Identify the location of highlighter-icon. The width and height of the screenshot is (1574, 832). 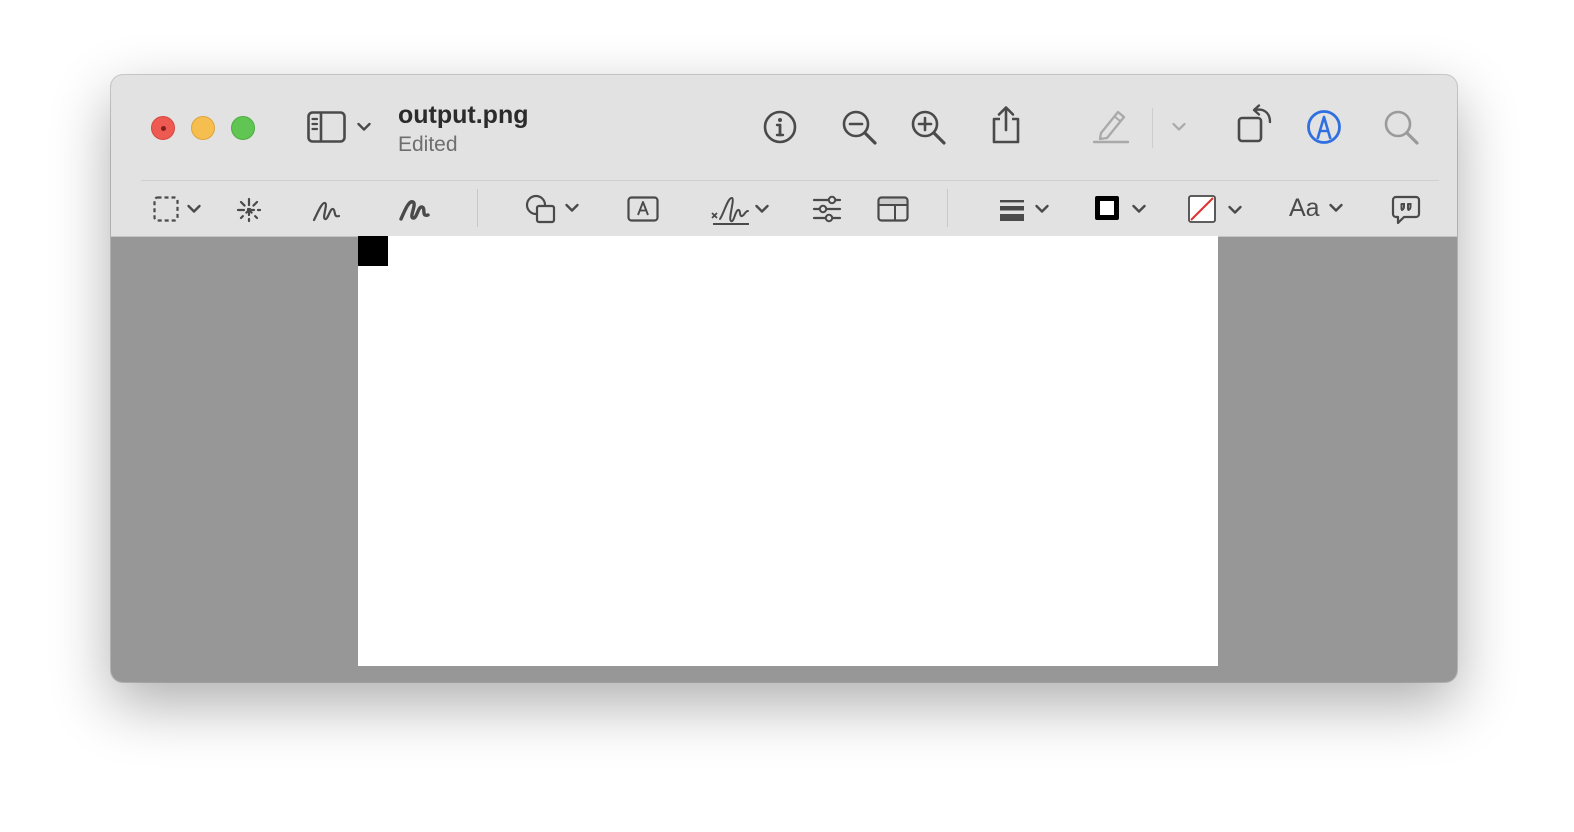
(1111, 125).